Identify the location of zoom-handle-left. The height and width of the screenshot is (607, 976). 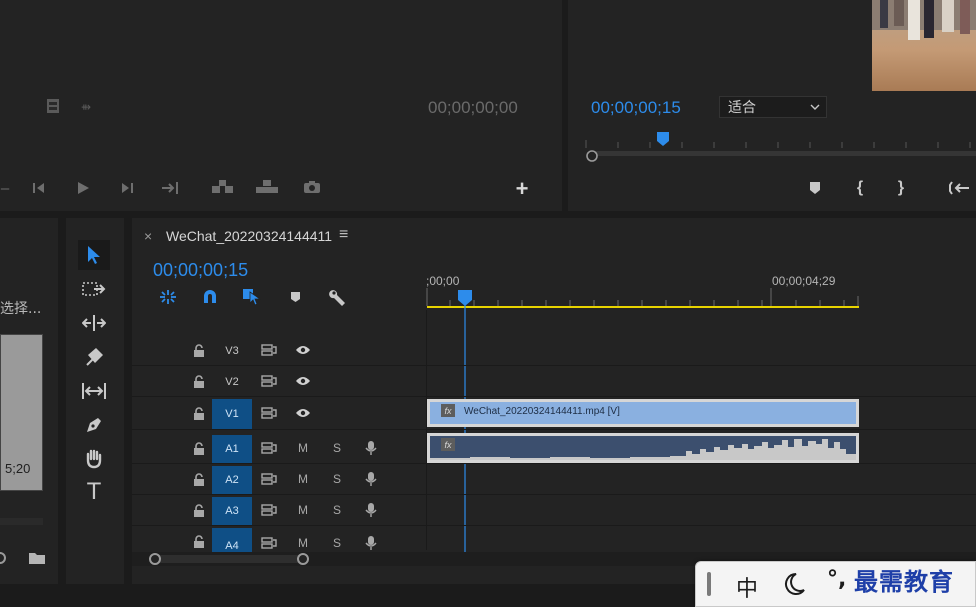
(155, 559).